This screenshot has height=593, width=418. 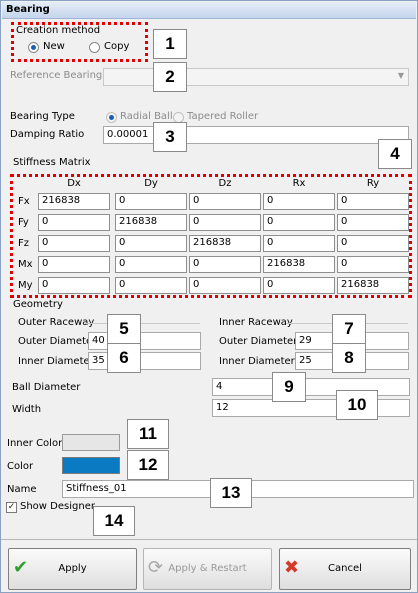 What do you see at coordinates (124, 358) in the screenshot?
I see `callout-6: 6` at bounding box center [124, 358].